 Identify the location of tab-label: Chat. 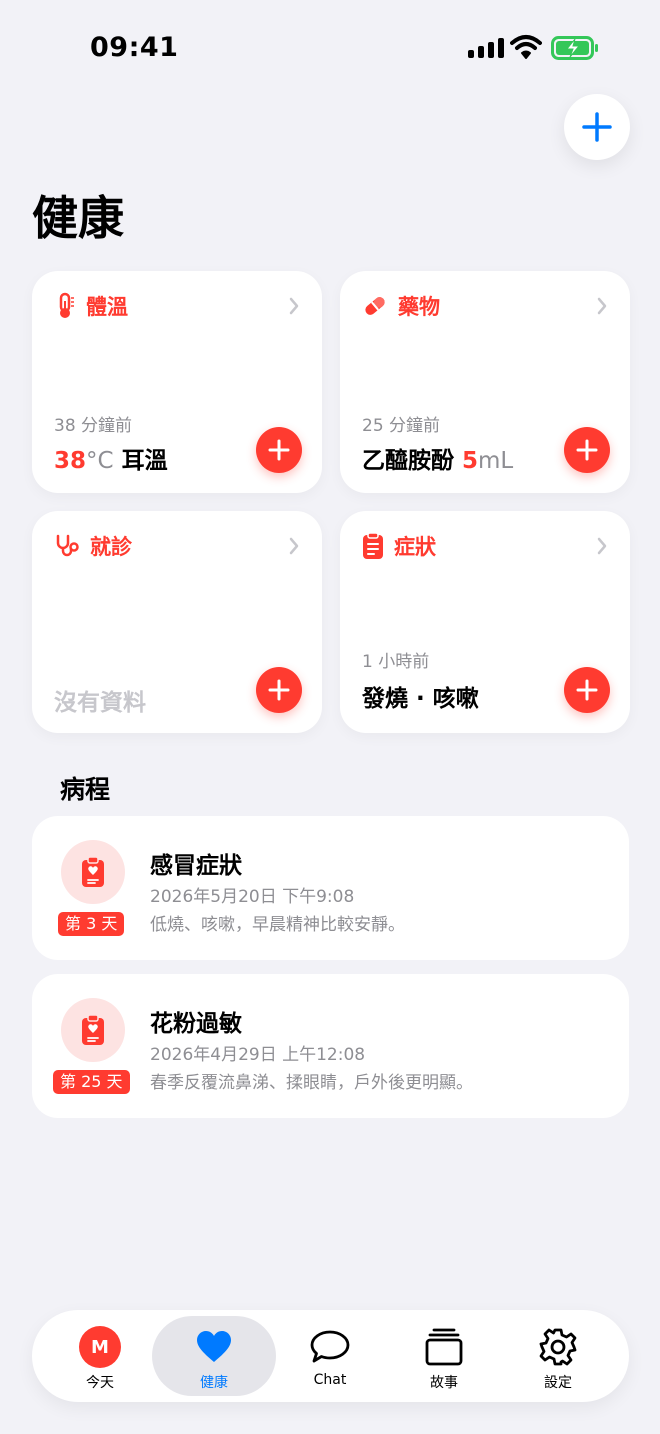
(330, 1380).